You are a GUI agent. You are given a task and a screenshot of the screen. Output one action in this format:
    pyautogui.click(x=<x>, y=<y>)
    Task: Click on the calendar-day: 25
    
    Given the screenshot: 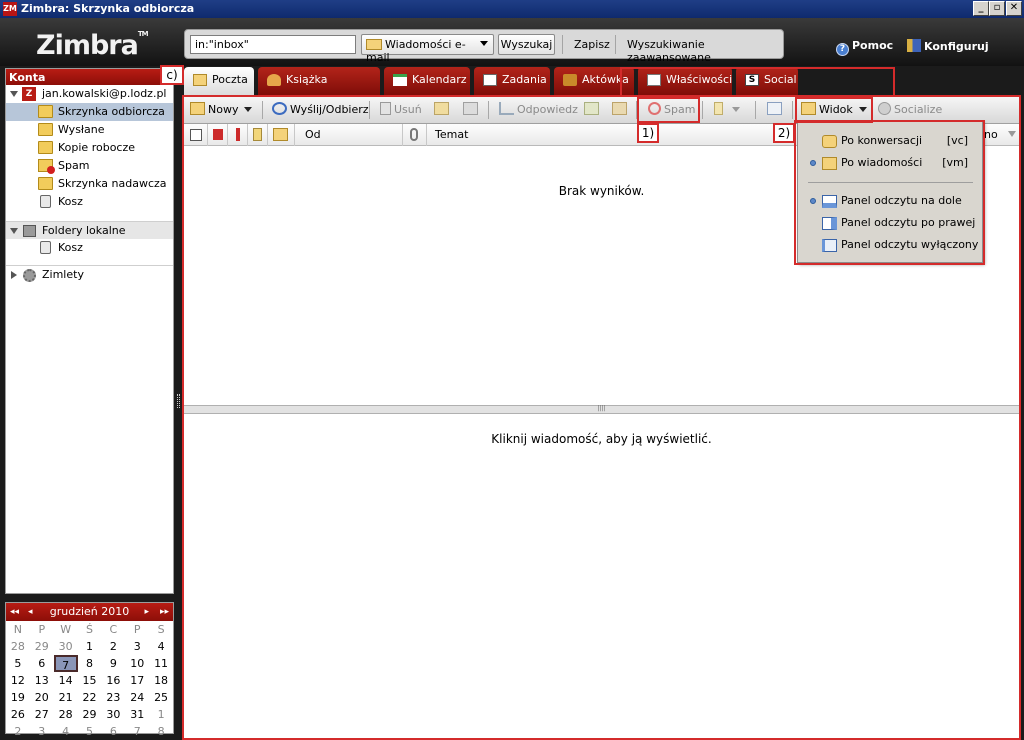 What is the action you would take?
    pyautogui.click(x=161, y=697)
    